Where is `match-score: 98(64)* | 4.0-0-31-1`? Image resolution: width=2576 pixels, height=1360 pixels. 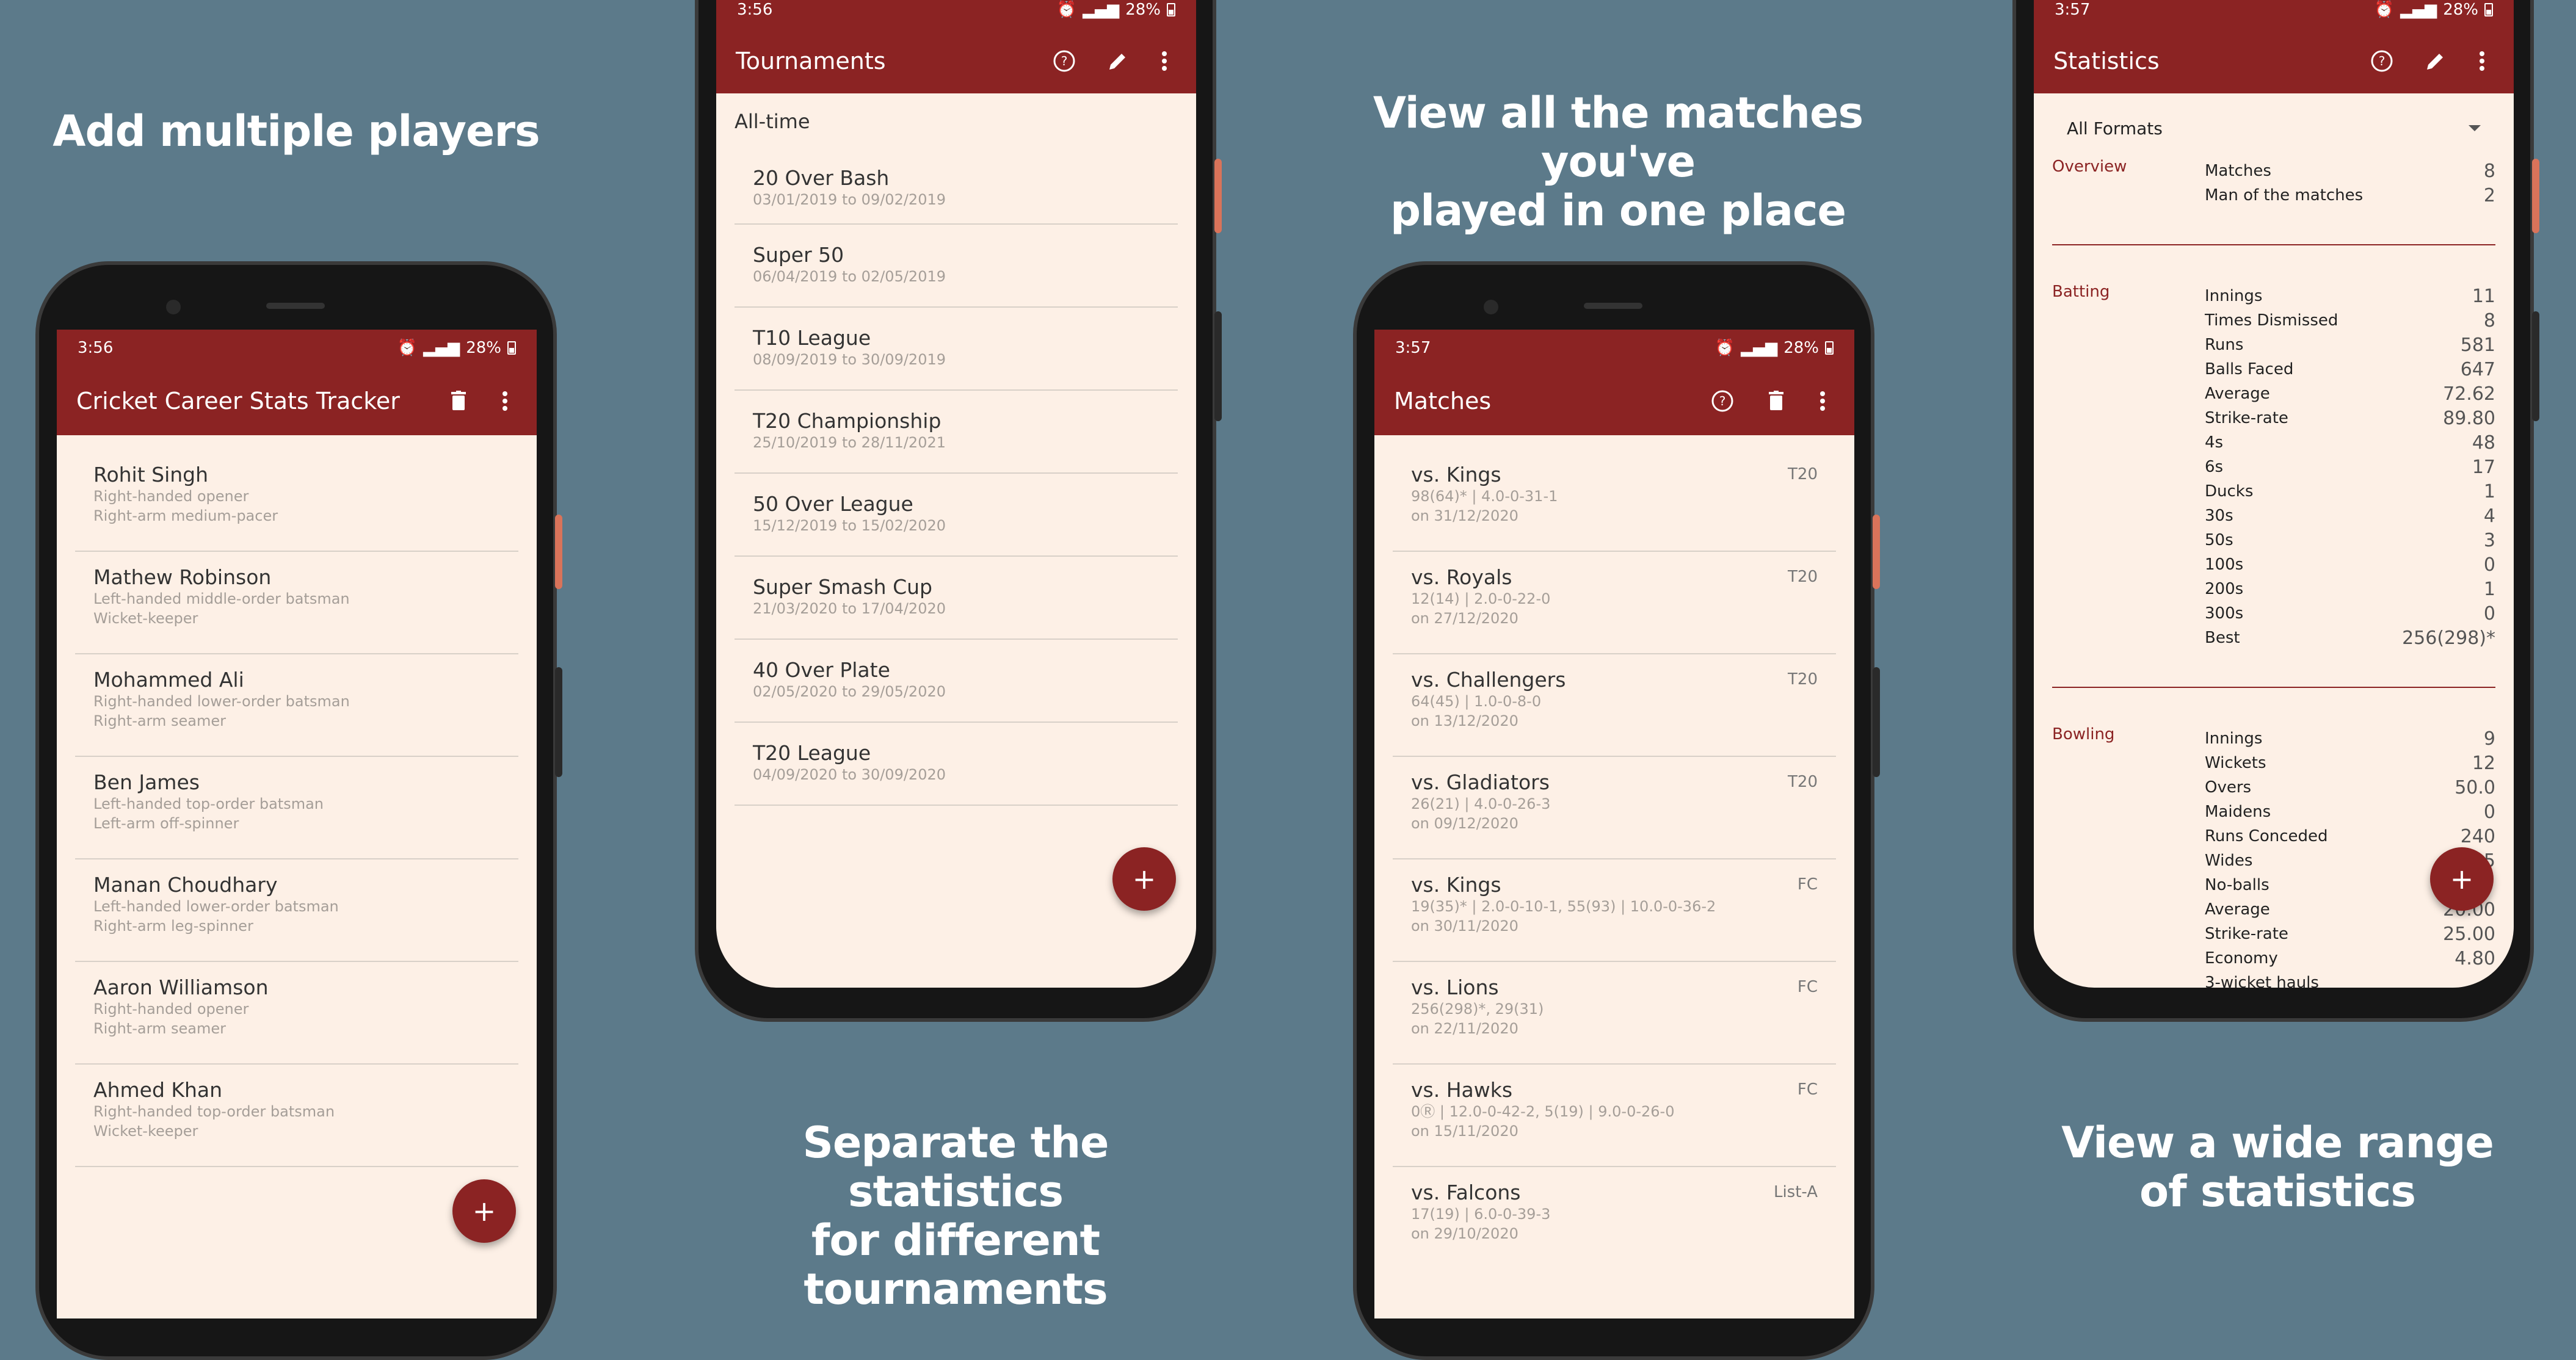
match-score: 98(64)* | 4.0-0-31-1 is located at coordinates (1484, 497).